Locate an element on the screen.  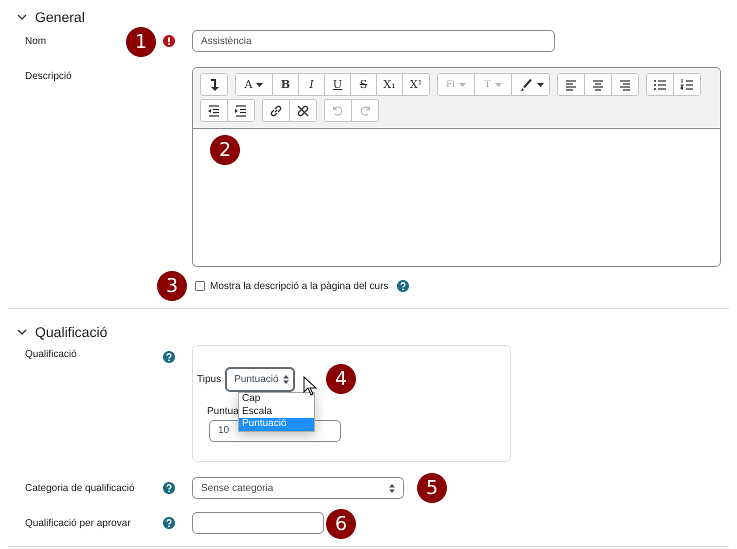
link-button is located at coordinates (276, 110).